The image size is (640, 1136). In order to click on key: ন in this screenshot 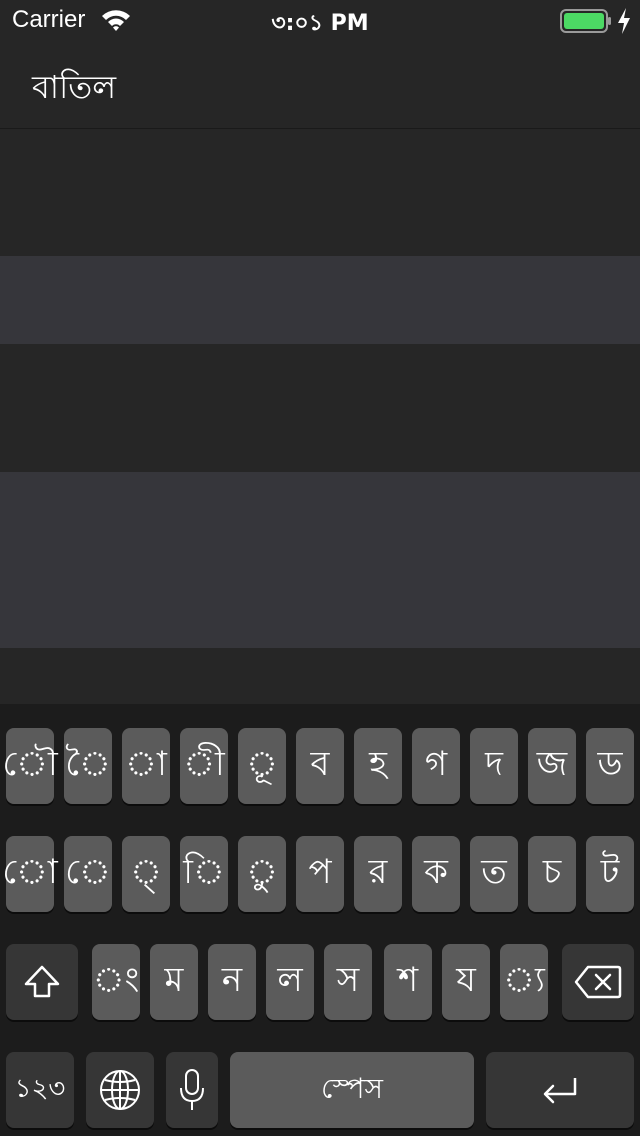, I will do `click(232, 982)`.